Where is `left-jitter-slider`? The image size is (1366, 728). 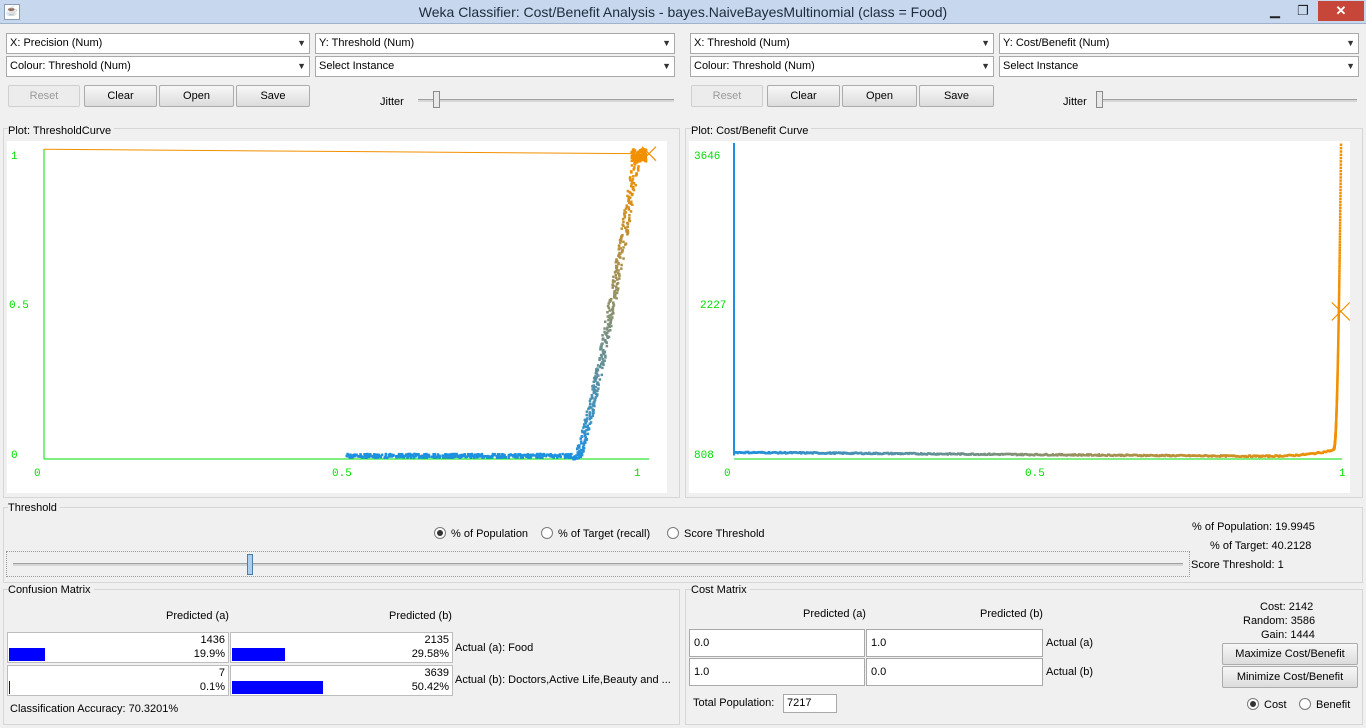
left-jitter-slider is located at coordinates (436, 99).